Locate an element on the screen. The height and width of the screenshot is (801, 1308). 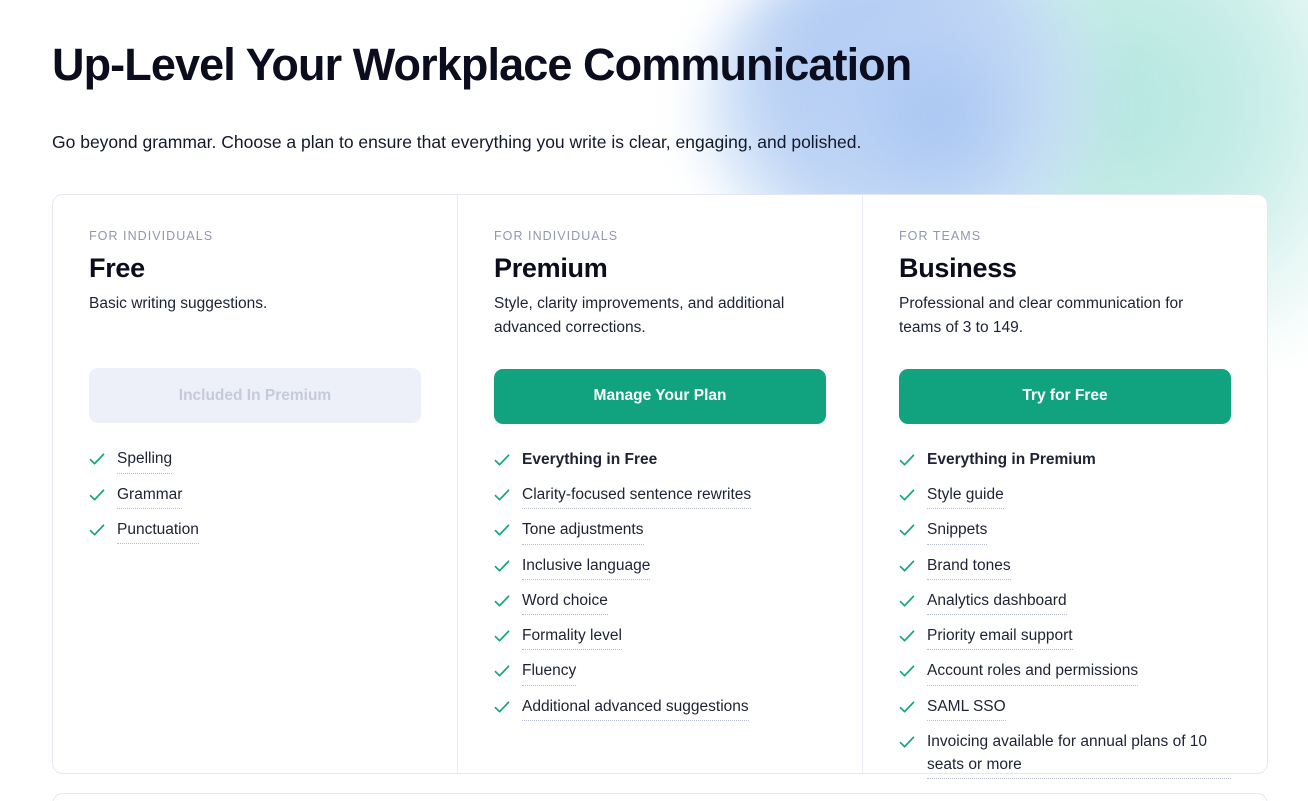
feature-label: Priority email support is located at coordinates (1000, 637).